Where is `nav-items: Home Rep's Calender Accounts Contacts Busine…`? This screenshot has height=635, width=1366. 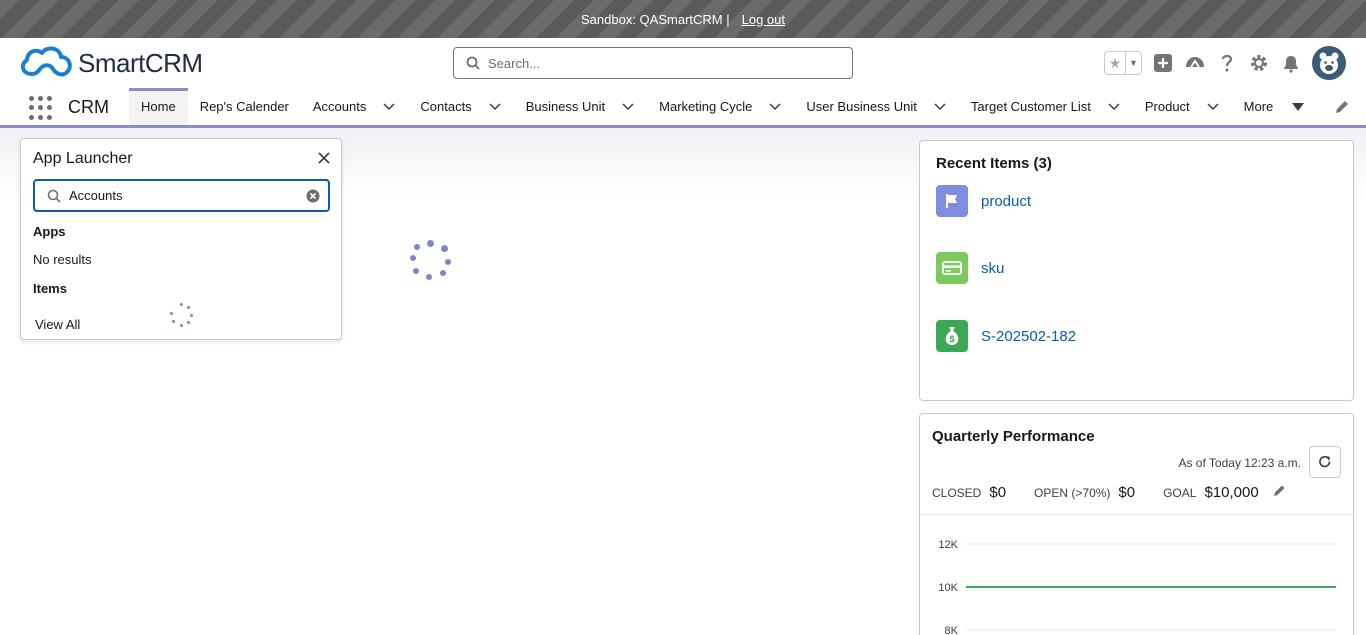
nav-items: Home Rep's Calender Accounts Contacts Busine… is located at coordinates (723, 106).